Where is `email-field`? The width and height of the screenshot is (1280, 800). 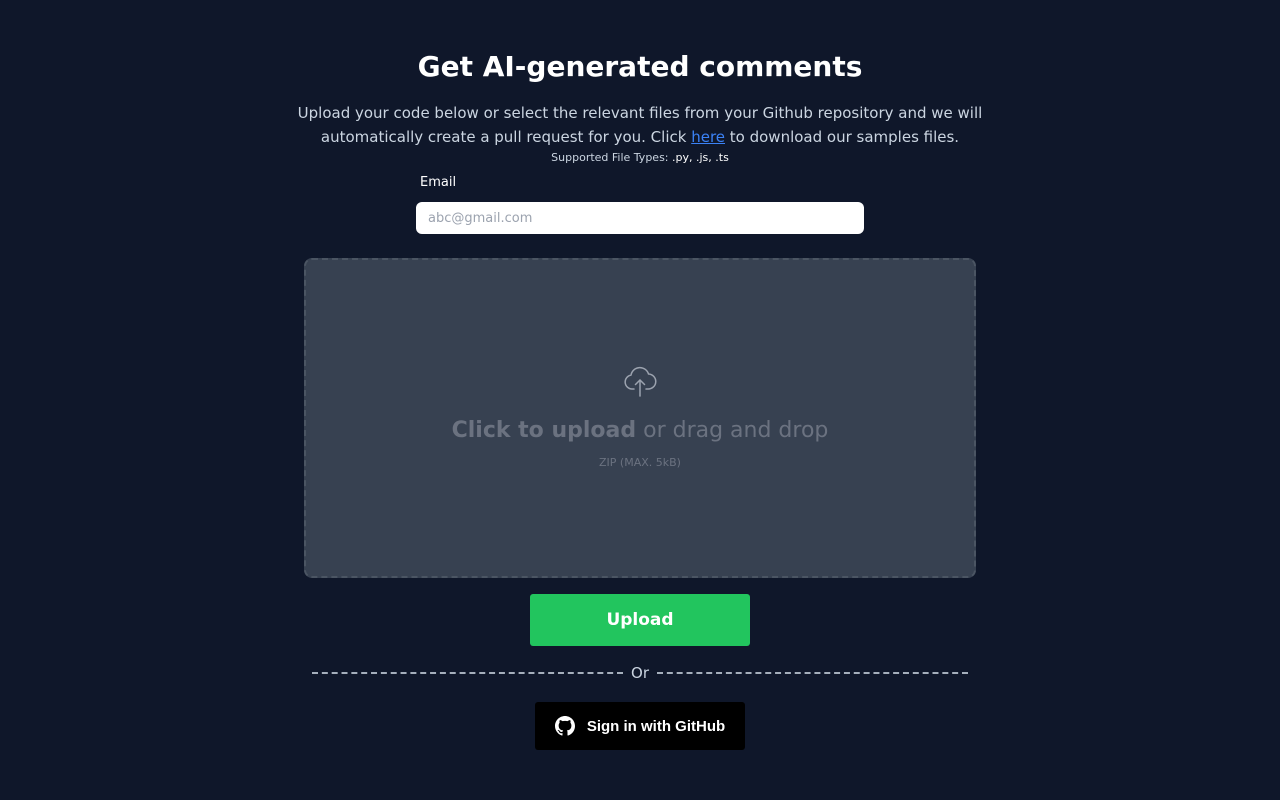
email-field is located at coordinates (640, 218).